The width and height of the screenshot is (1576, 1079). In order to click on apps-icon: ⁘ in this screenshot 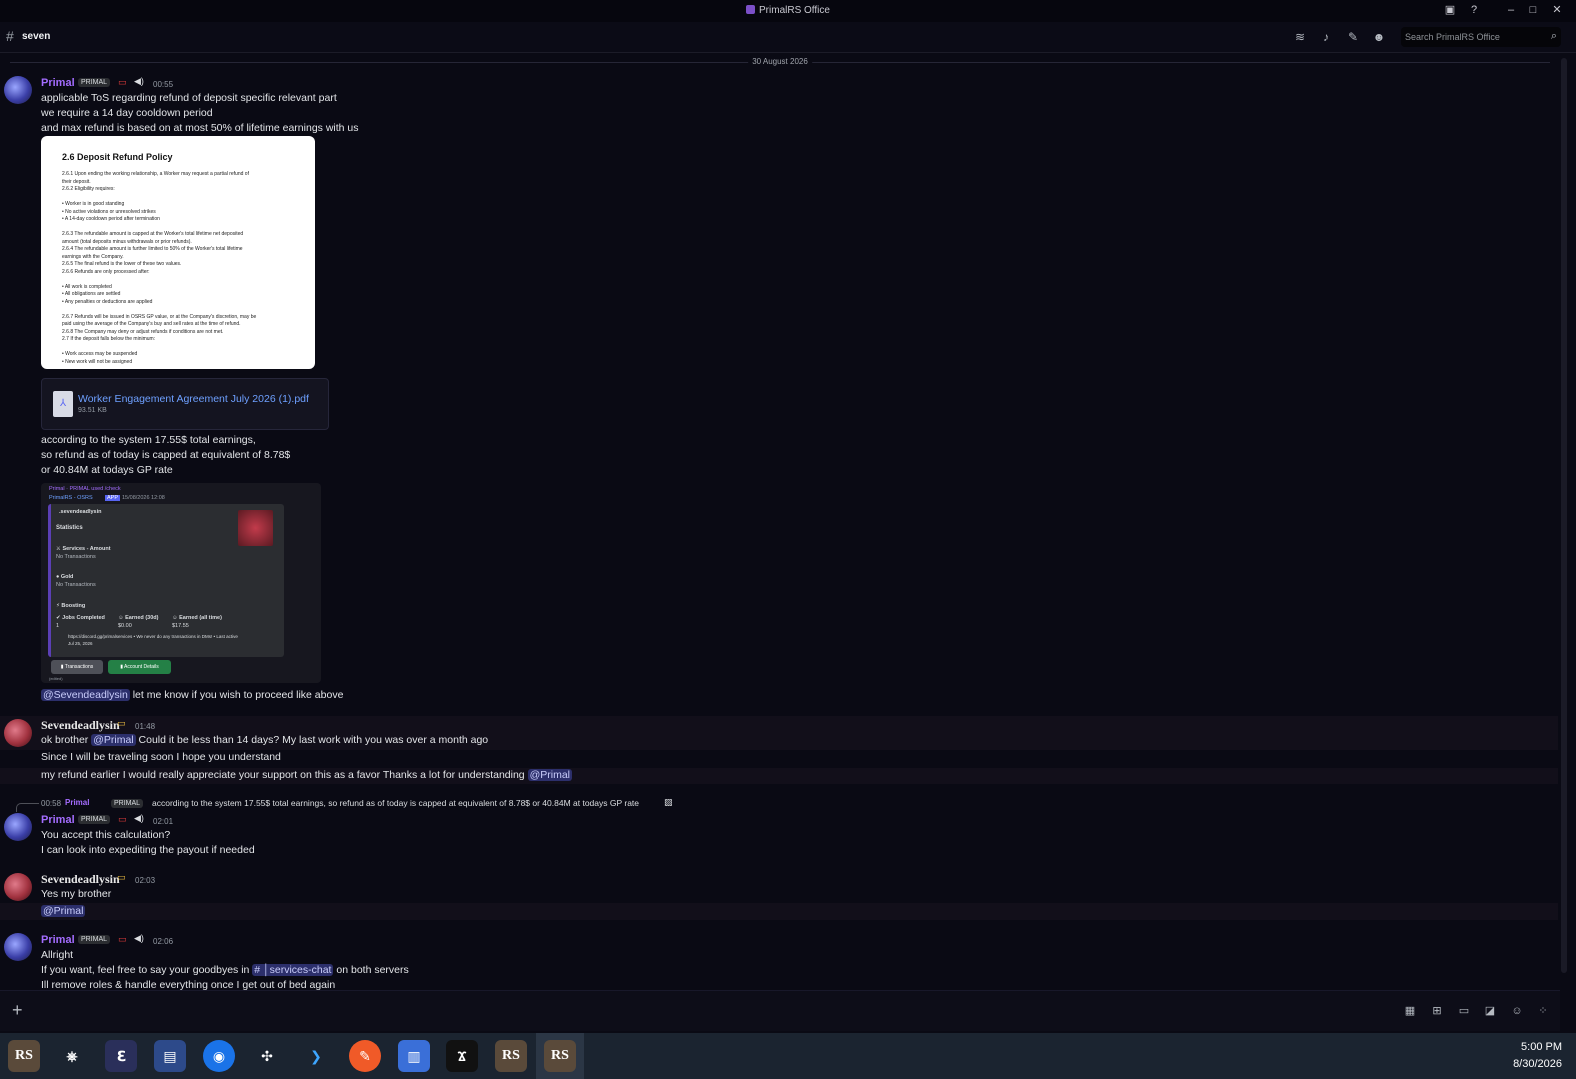, I will do `click(1543, 1011)`.